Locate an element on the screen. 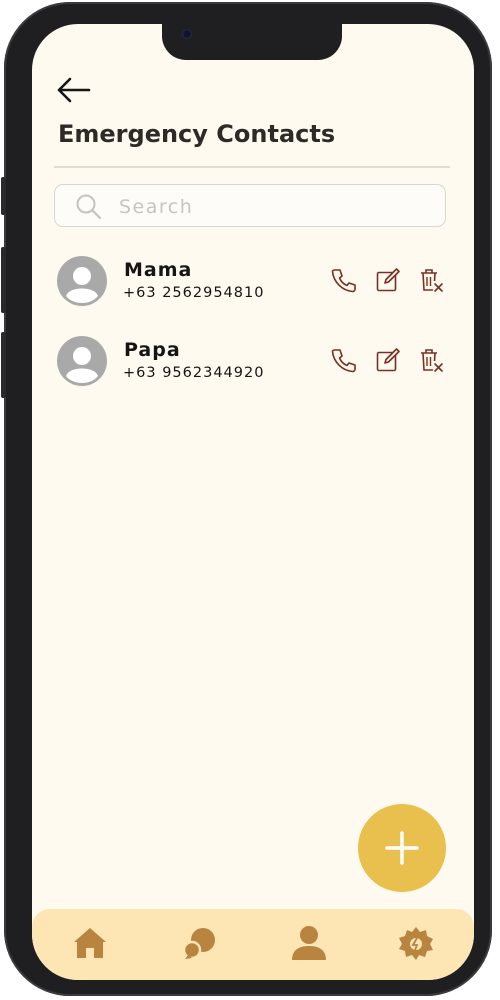 The height and width of the screenshot is (1000, 500). plus-icon is located at coordinates (402, 848).